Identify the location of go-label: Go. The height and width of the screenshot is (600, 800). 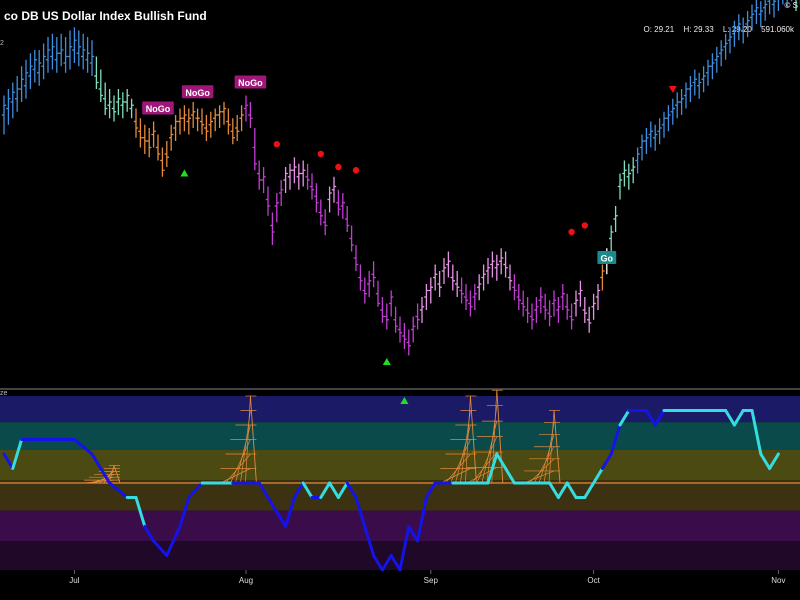
(607, 257).